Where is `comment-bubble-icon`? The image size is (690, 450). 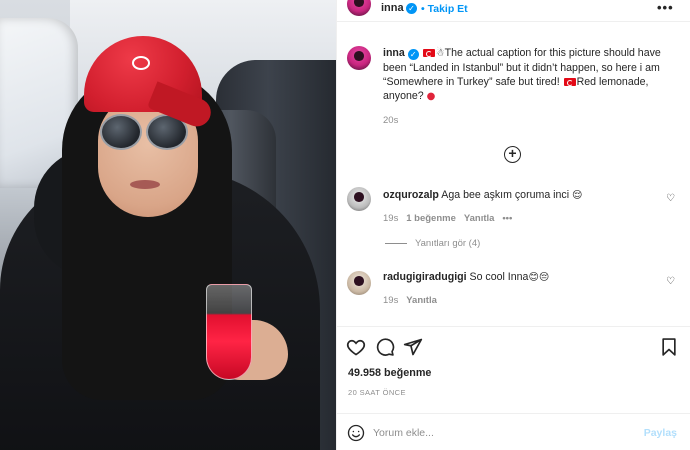
comment-bubble-icon is located at coordinates (385, 347).